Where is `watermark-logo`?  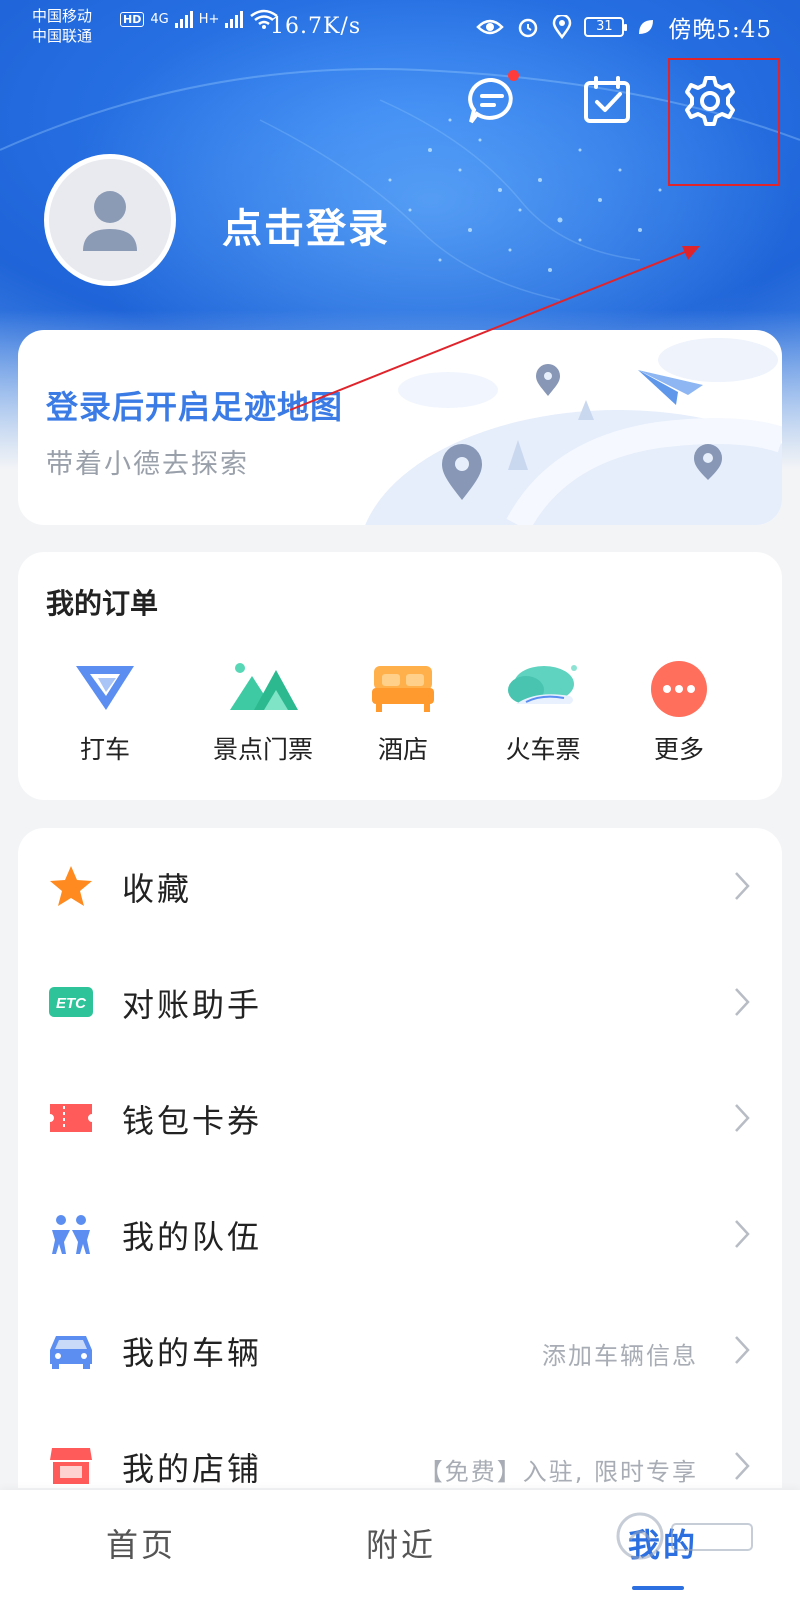
watermark-logo is located at coordinates (684, 1536).